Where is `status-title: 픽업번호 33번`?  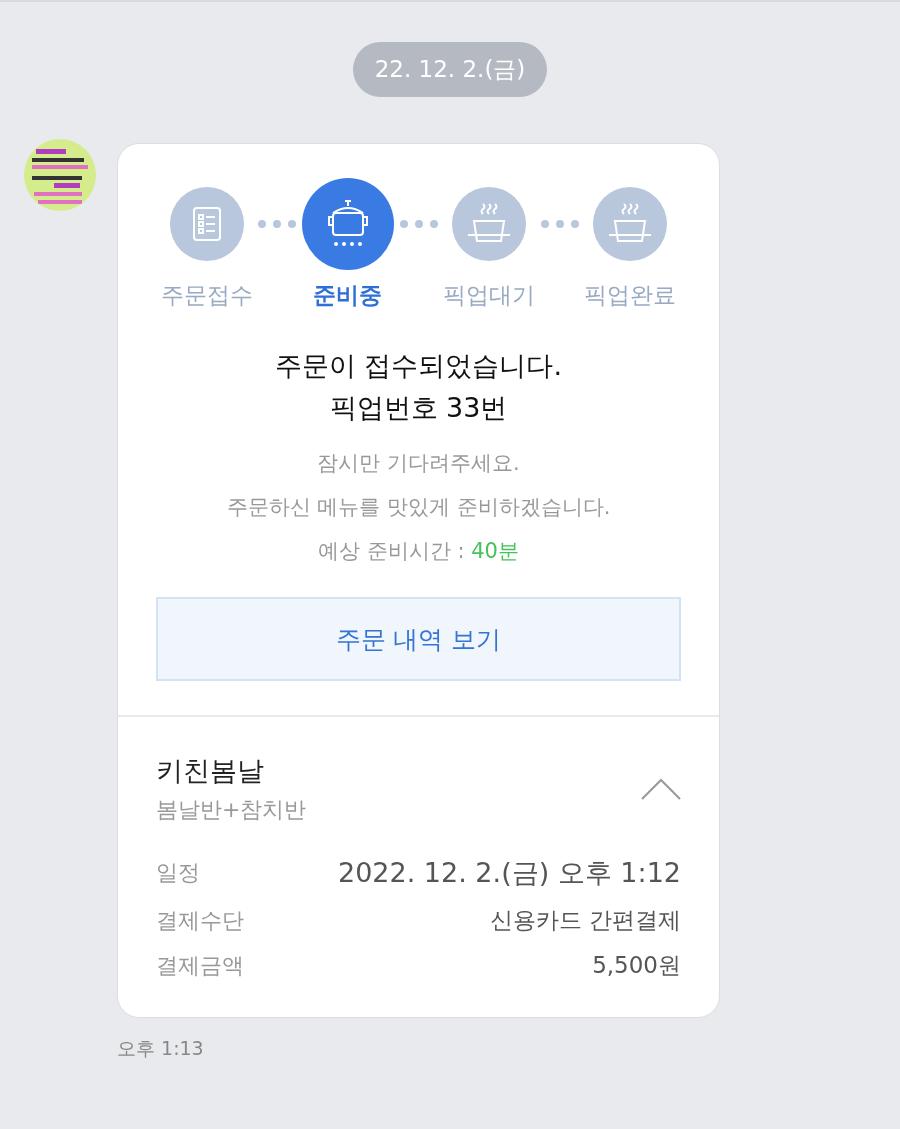
status-title: 픽업번호 33번 is located at coordinates (418, 408).